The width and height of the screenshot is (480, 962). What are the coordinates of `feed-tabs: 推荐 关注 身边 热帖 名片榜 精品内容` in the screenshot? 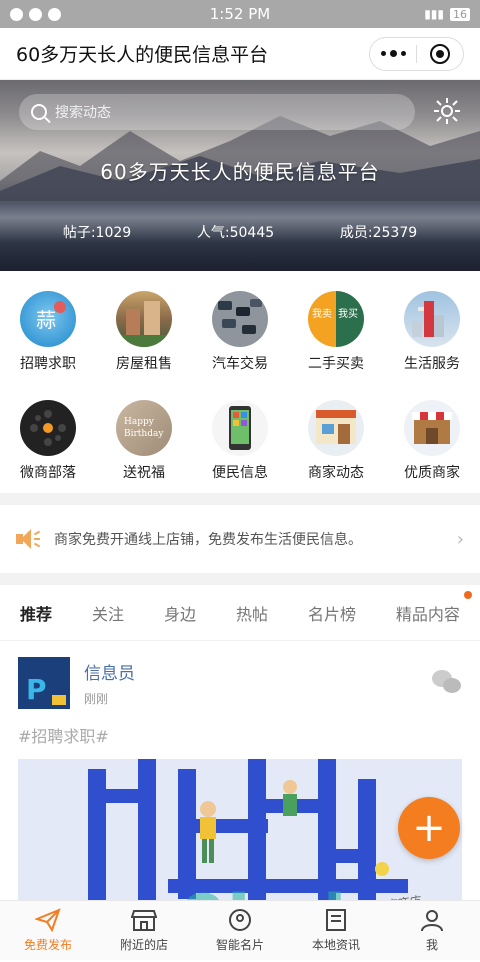 It's located at (240, 613).